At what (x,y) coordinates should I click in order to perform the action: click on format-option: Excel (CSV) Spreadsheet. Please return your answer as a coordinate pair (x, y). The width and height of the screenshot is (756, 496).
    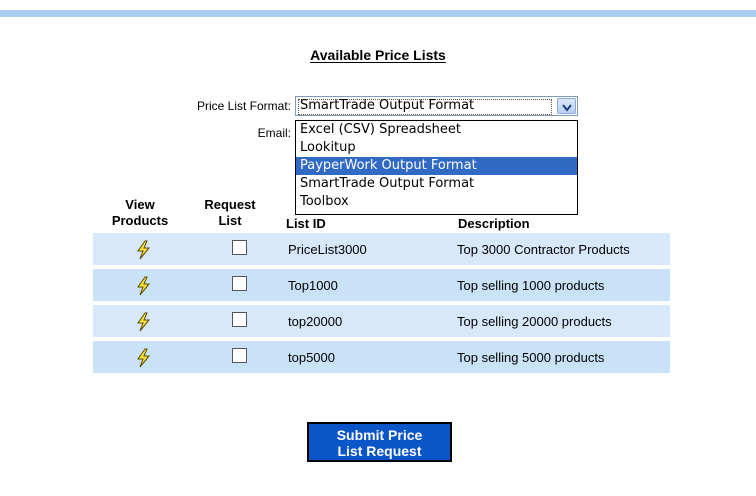
    Looking at the image, I should click on (436, 130).